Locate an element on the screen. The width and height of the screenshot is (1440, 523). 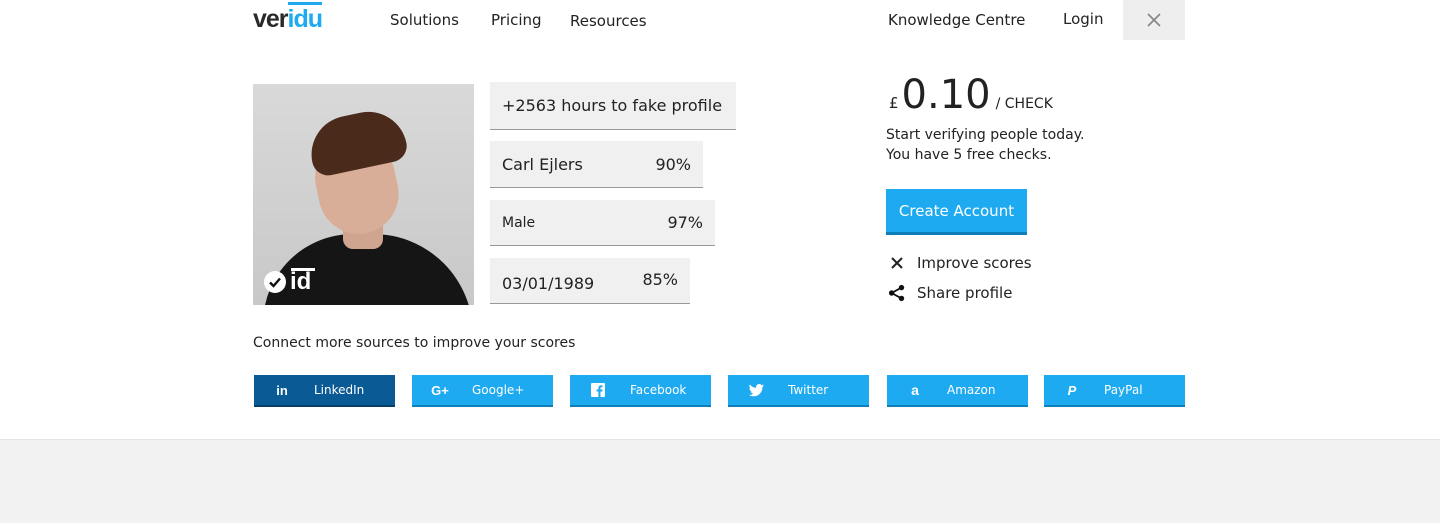
price-amount: 0.10 is located at coordinates (946, 95).